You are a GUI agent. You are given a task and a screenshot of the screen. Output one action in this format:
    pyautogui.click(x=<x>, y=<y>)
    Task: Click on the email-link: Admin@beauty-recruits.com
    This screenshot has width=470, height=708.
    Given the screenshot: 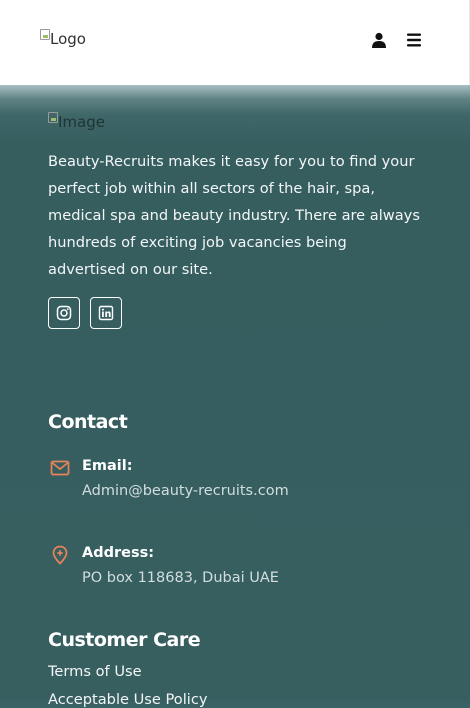 What is the action you would take?
    pyautogui.click(x=185, y=491)
    